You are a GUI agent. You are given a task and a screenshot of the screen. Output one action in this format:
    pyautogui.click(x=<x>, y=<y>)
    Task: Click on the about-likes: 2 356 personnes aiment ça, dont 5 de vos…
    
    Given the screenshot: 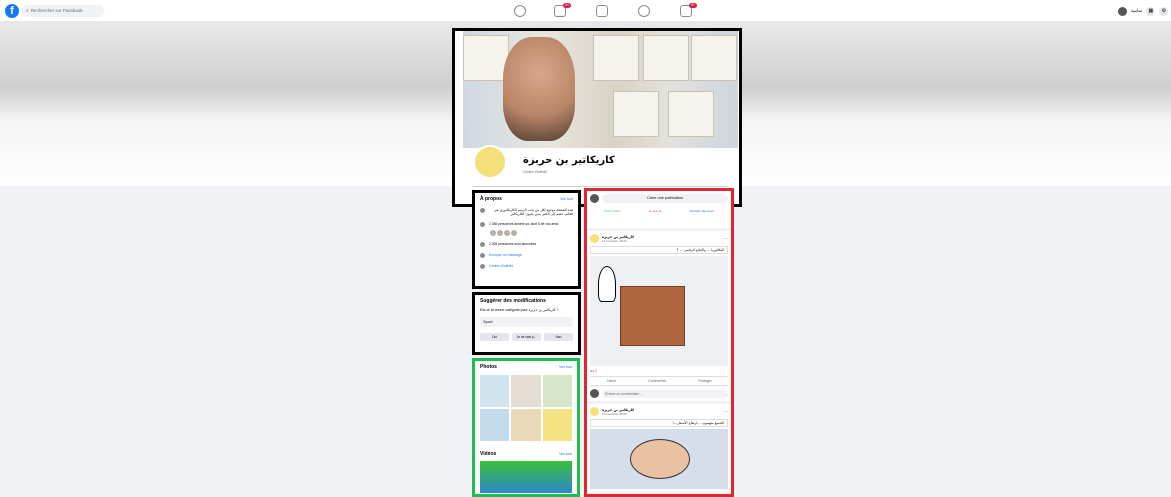 What is the action you would take?
    pyautogui.click(x=524, y=224)
    